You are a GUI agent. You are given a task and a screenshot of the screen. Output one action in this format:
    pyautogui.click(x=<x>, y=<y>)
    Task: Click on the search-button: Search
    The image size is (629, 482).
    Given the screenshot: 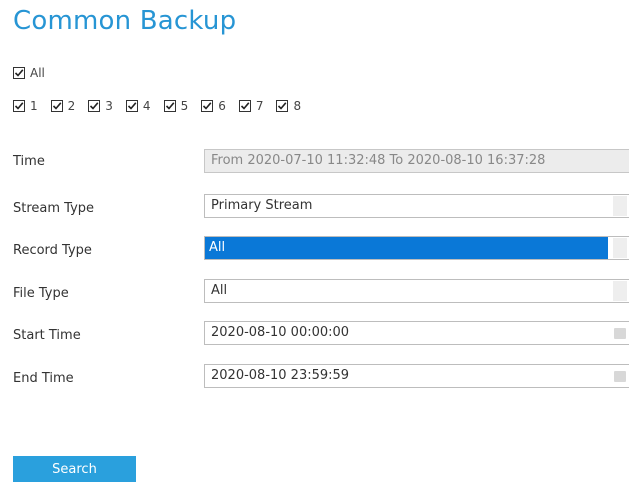 What is the action you would take?
    pyautogui.click(x=74, y=469)
    